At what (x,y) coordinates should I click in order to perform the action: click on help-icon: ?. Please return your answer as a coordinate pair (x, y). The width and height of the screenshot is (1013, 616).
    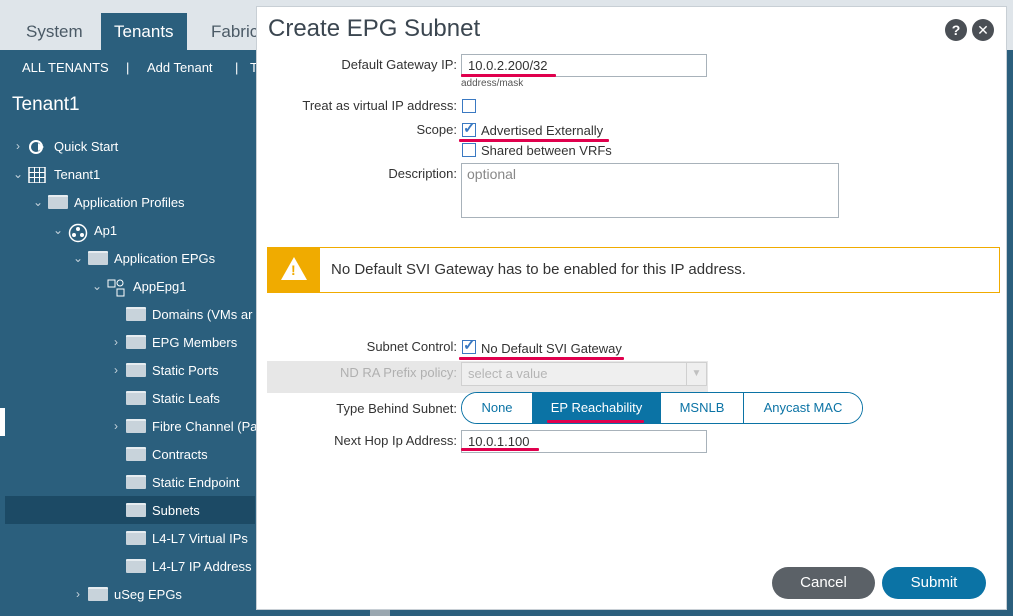
    Looking at the image, I should click on (956, 30).